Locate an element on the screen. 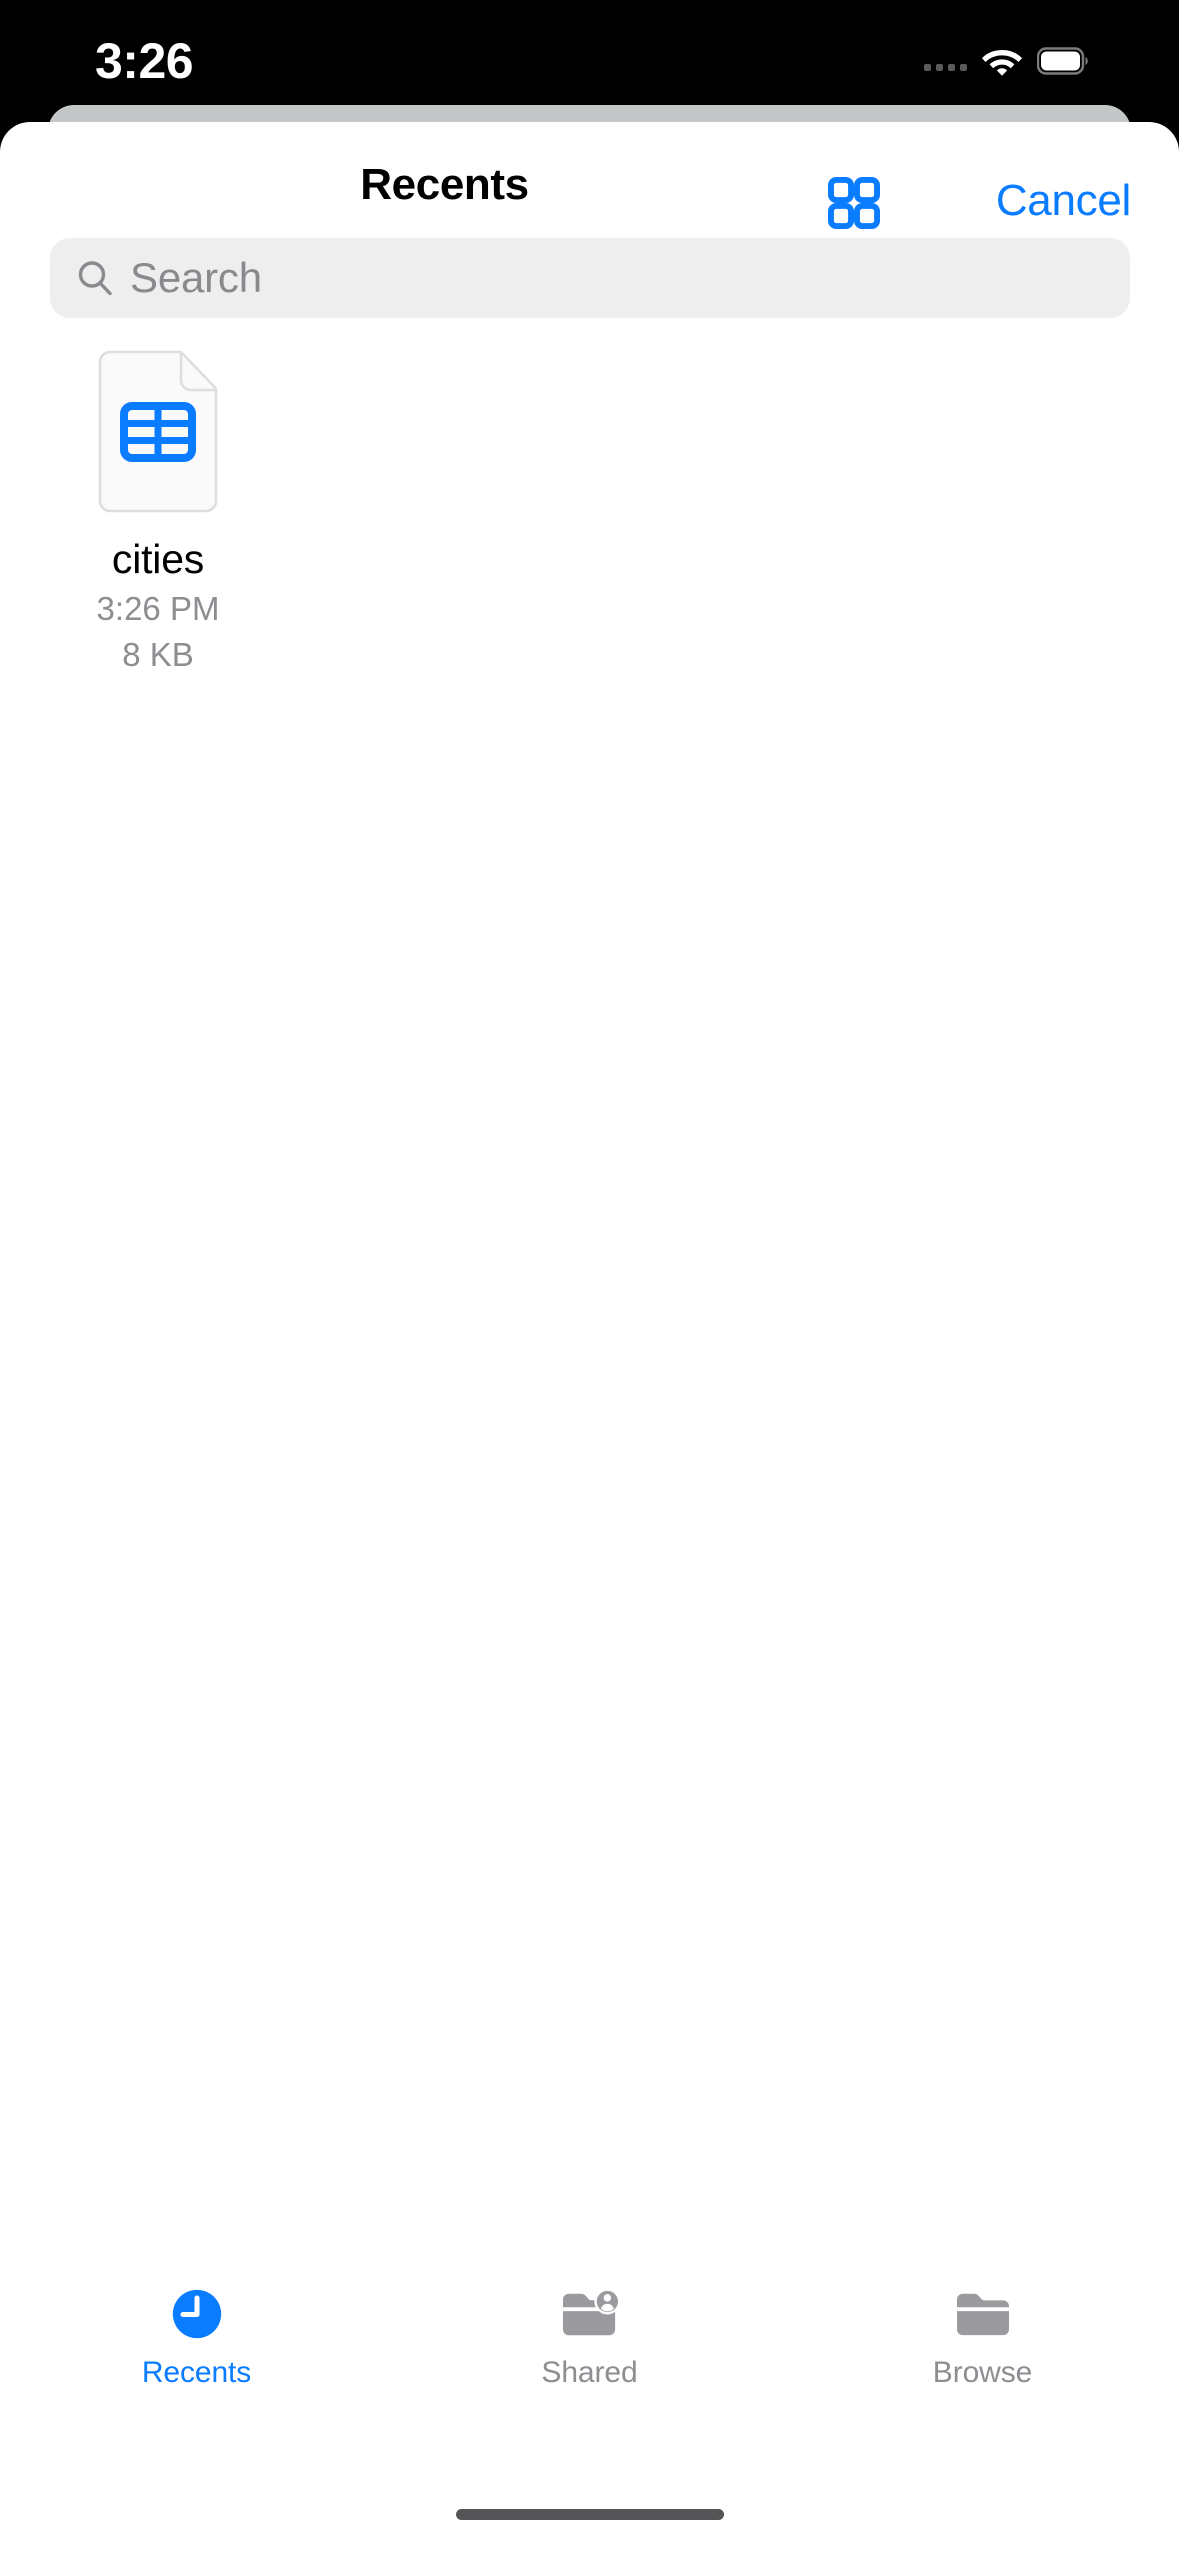 The height and width of the screenshot is (2556, 1179). status-bar: 3:26 is located at coordinates (589, 60).